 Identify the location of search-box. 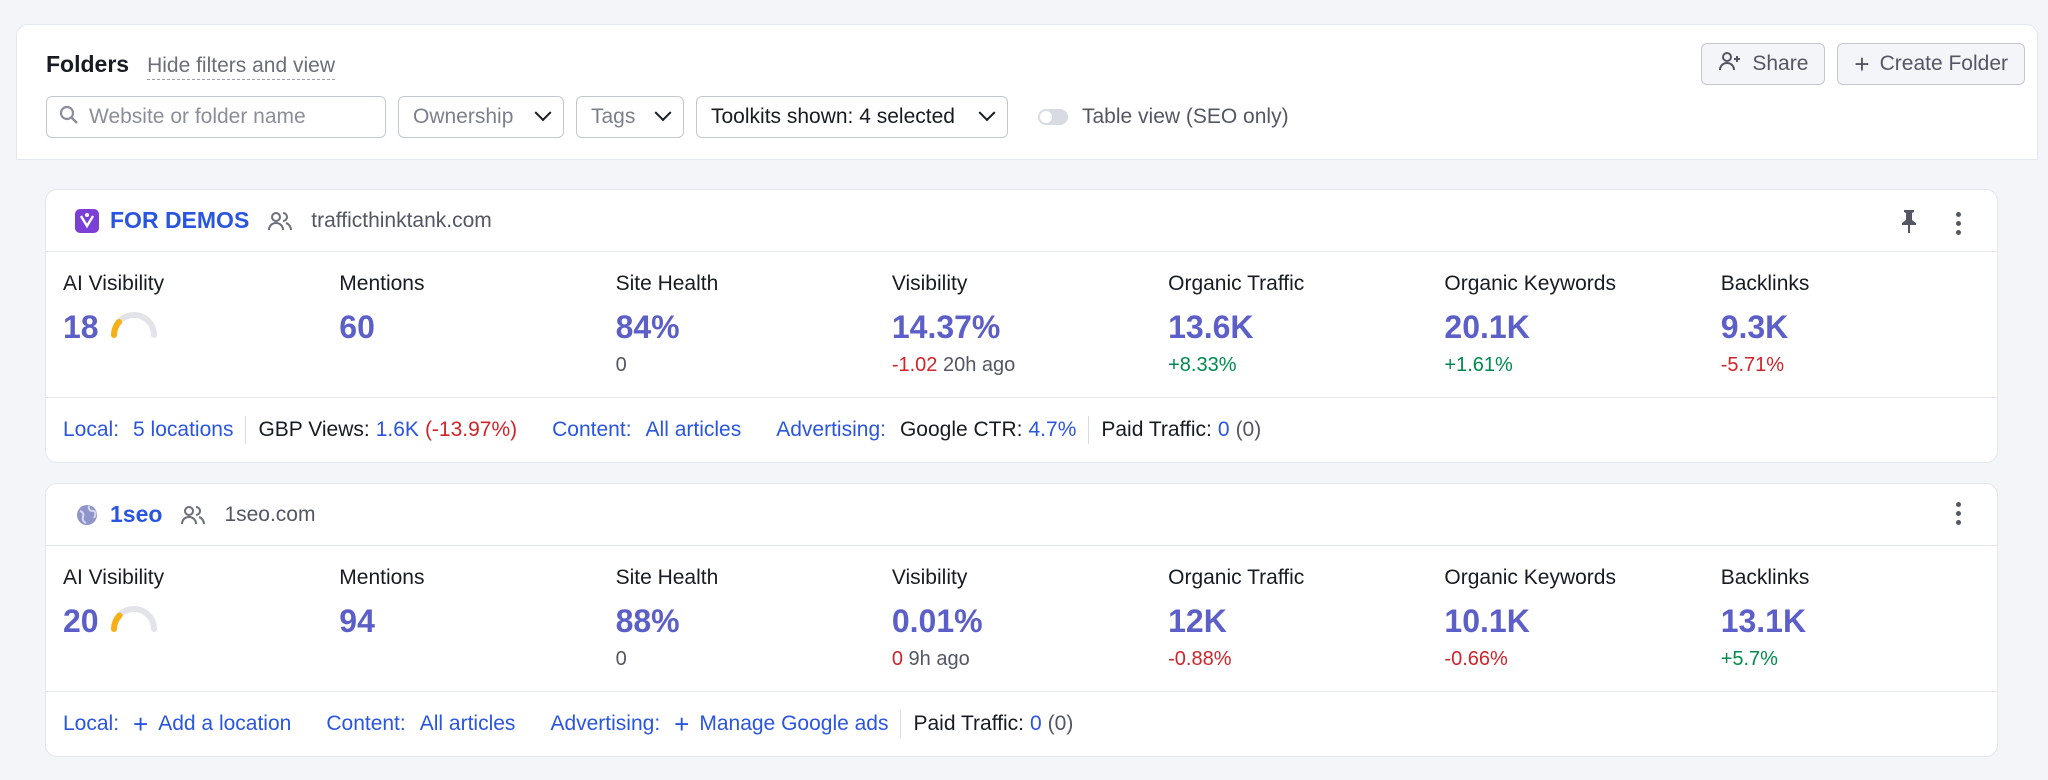
(216, 117).